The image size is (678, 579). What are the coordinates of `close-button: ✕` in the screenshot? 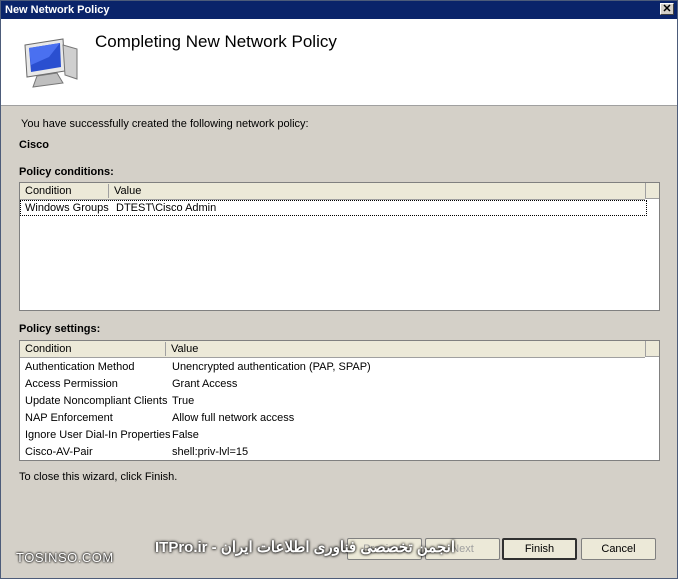 It's located at (667, 9).